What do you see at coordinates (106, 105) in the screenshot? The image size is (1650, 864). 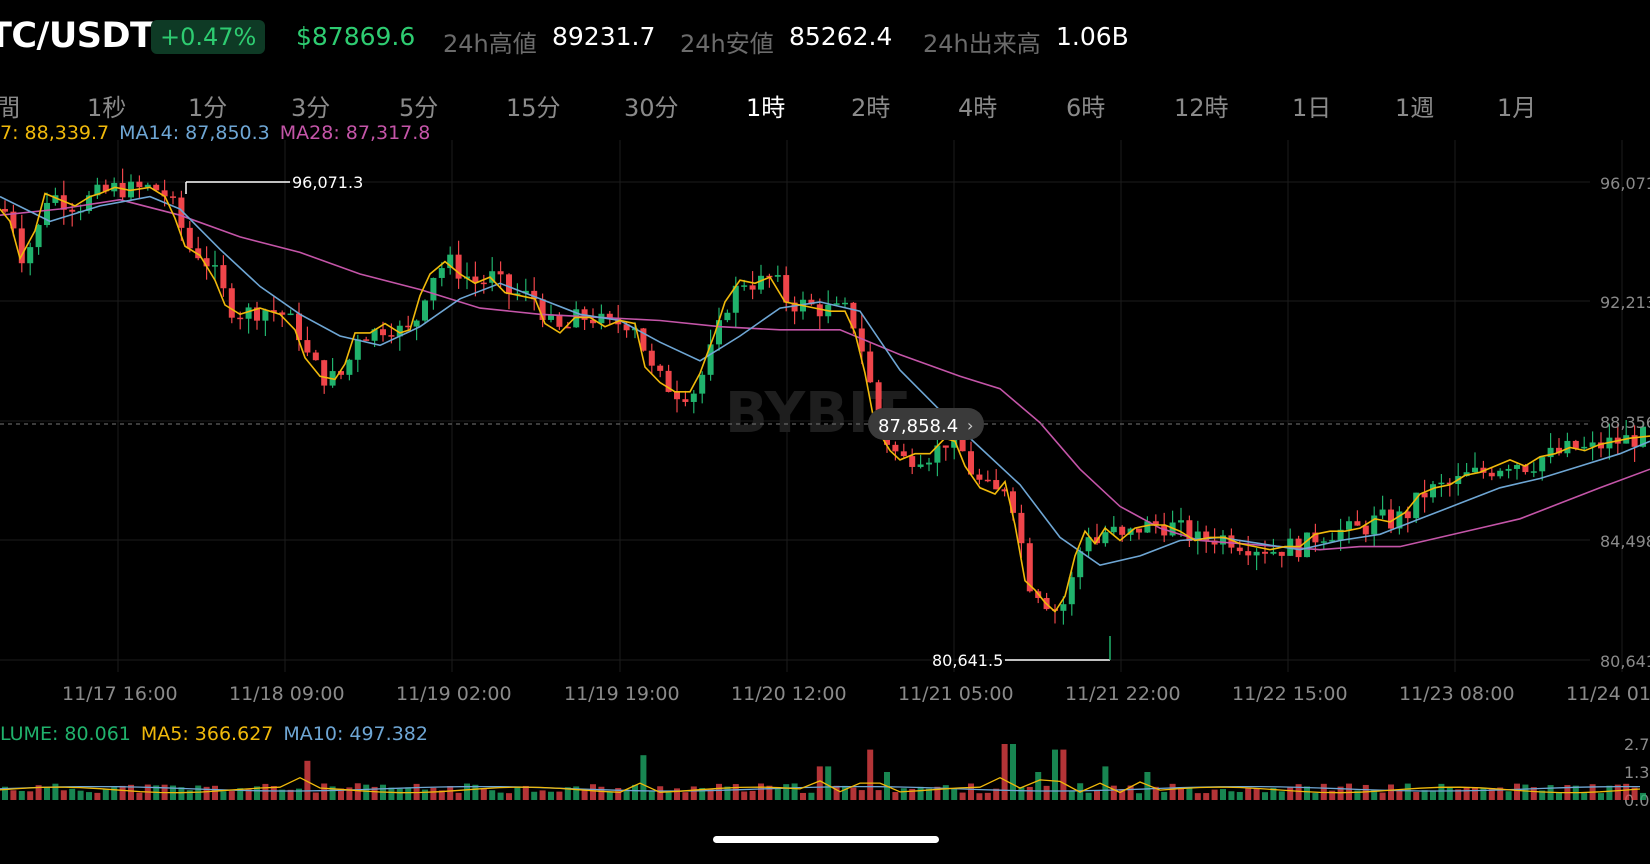 I see `tf-1s: 1秒` at bounding box center [106, 105].